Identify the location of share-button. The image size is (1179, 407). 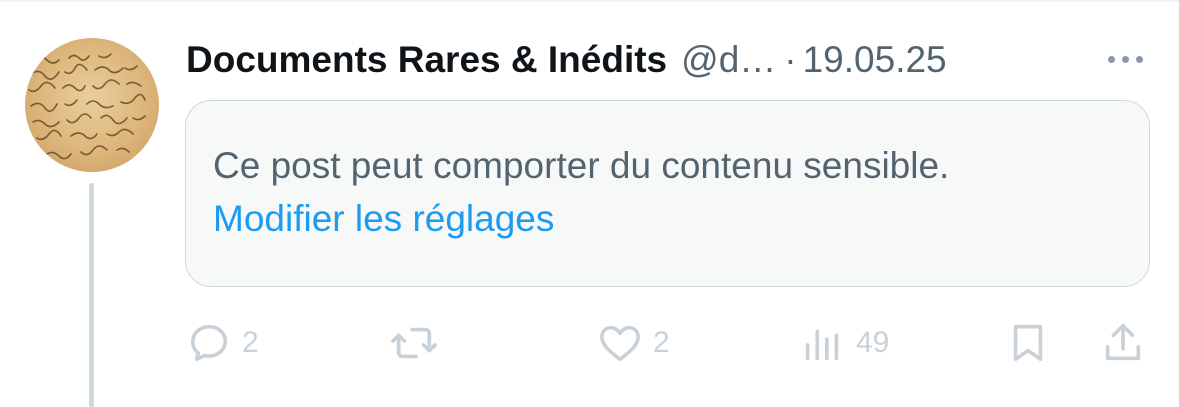
(1123, 343).